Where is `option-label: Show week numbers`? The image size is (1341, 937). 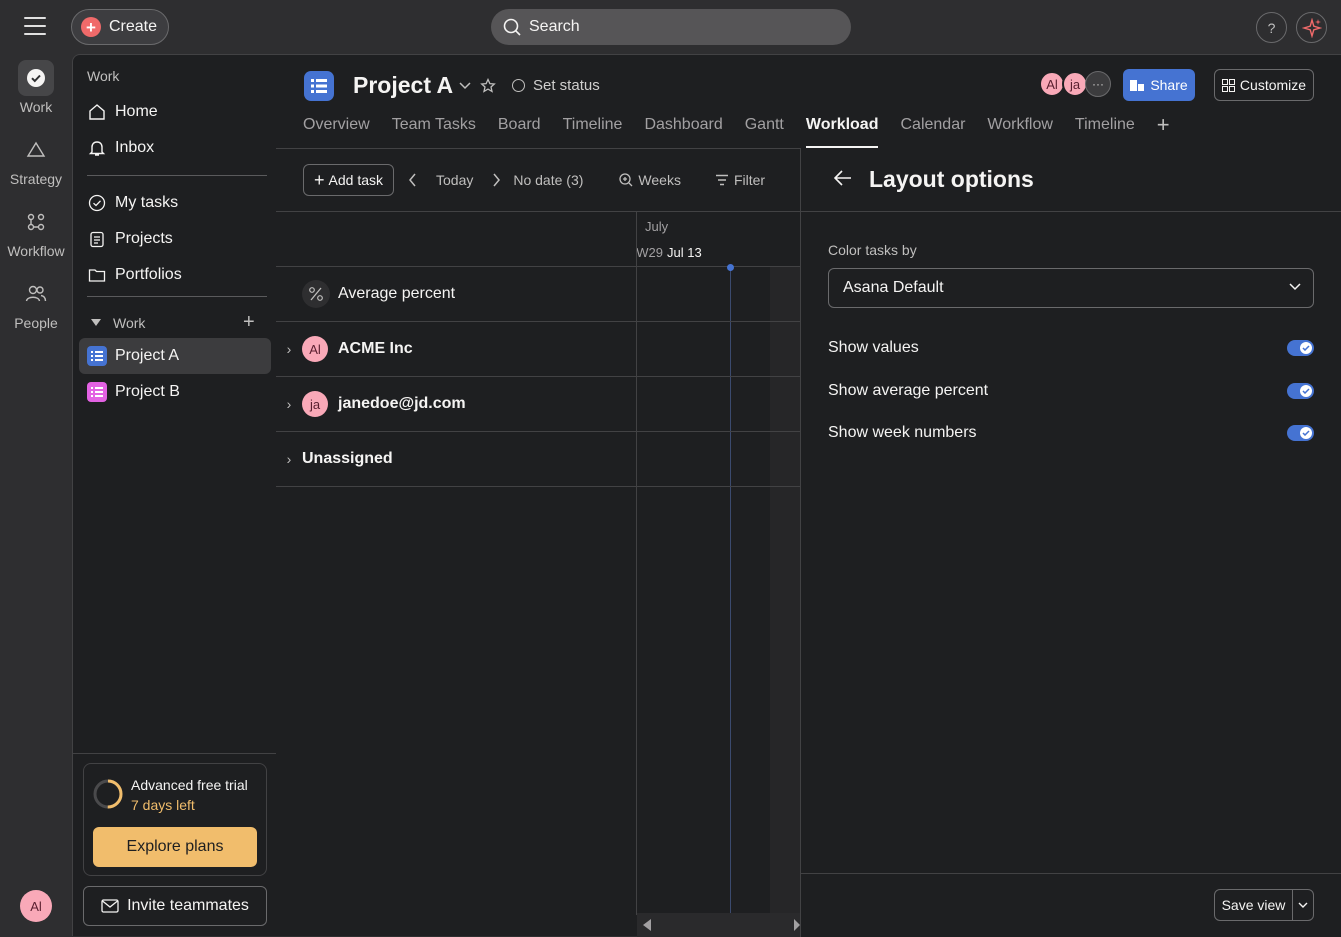
option-label: Show week numbers is located at coordinates (902, 432).